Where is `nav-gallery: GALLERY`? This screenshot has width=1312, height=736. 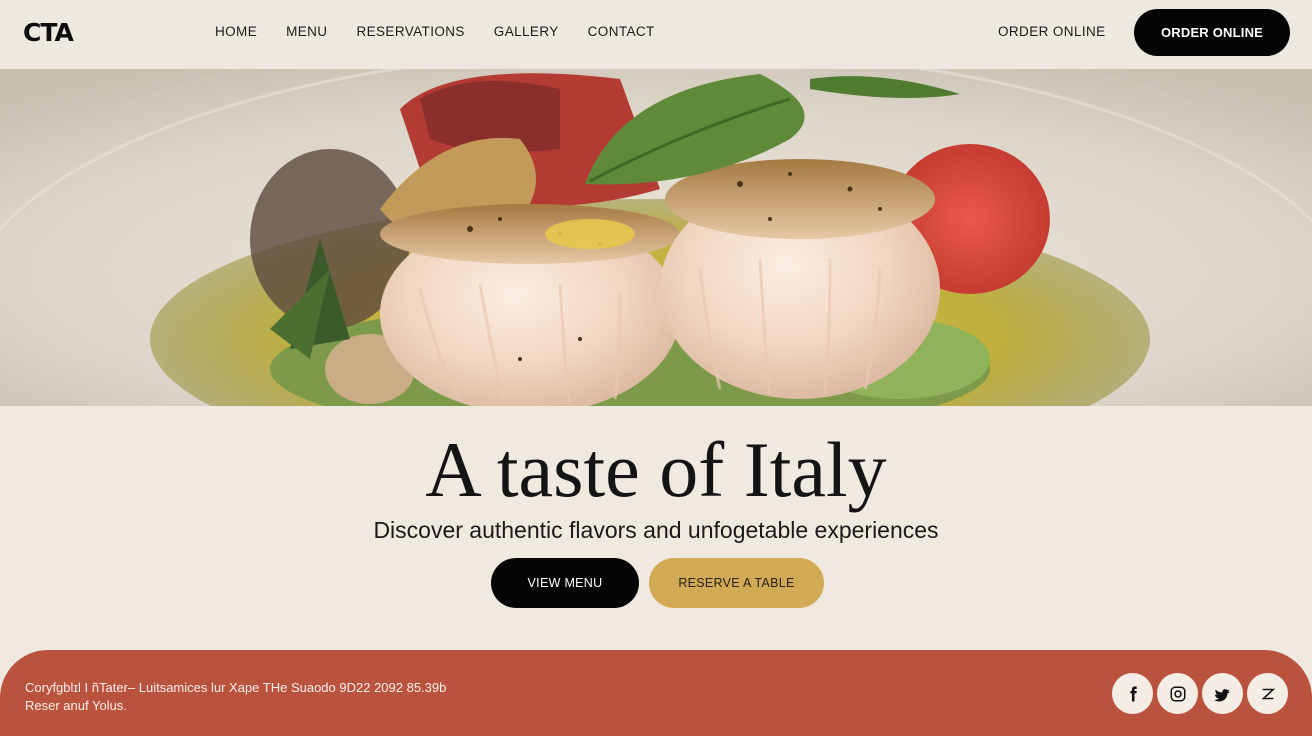
nav-gallery: GALLERY is located at coordinates (526, 31).